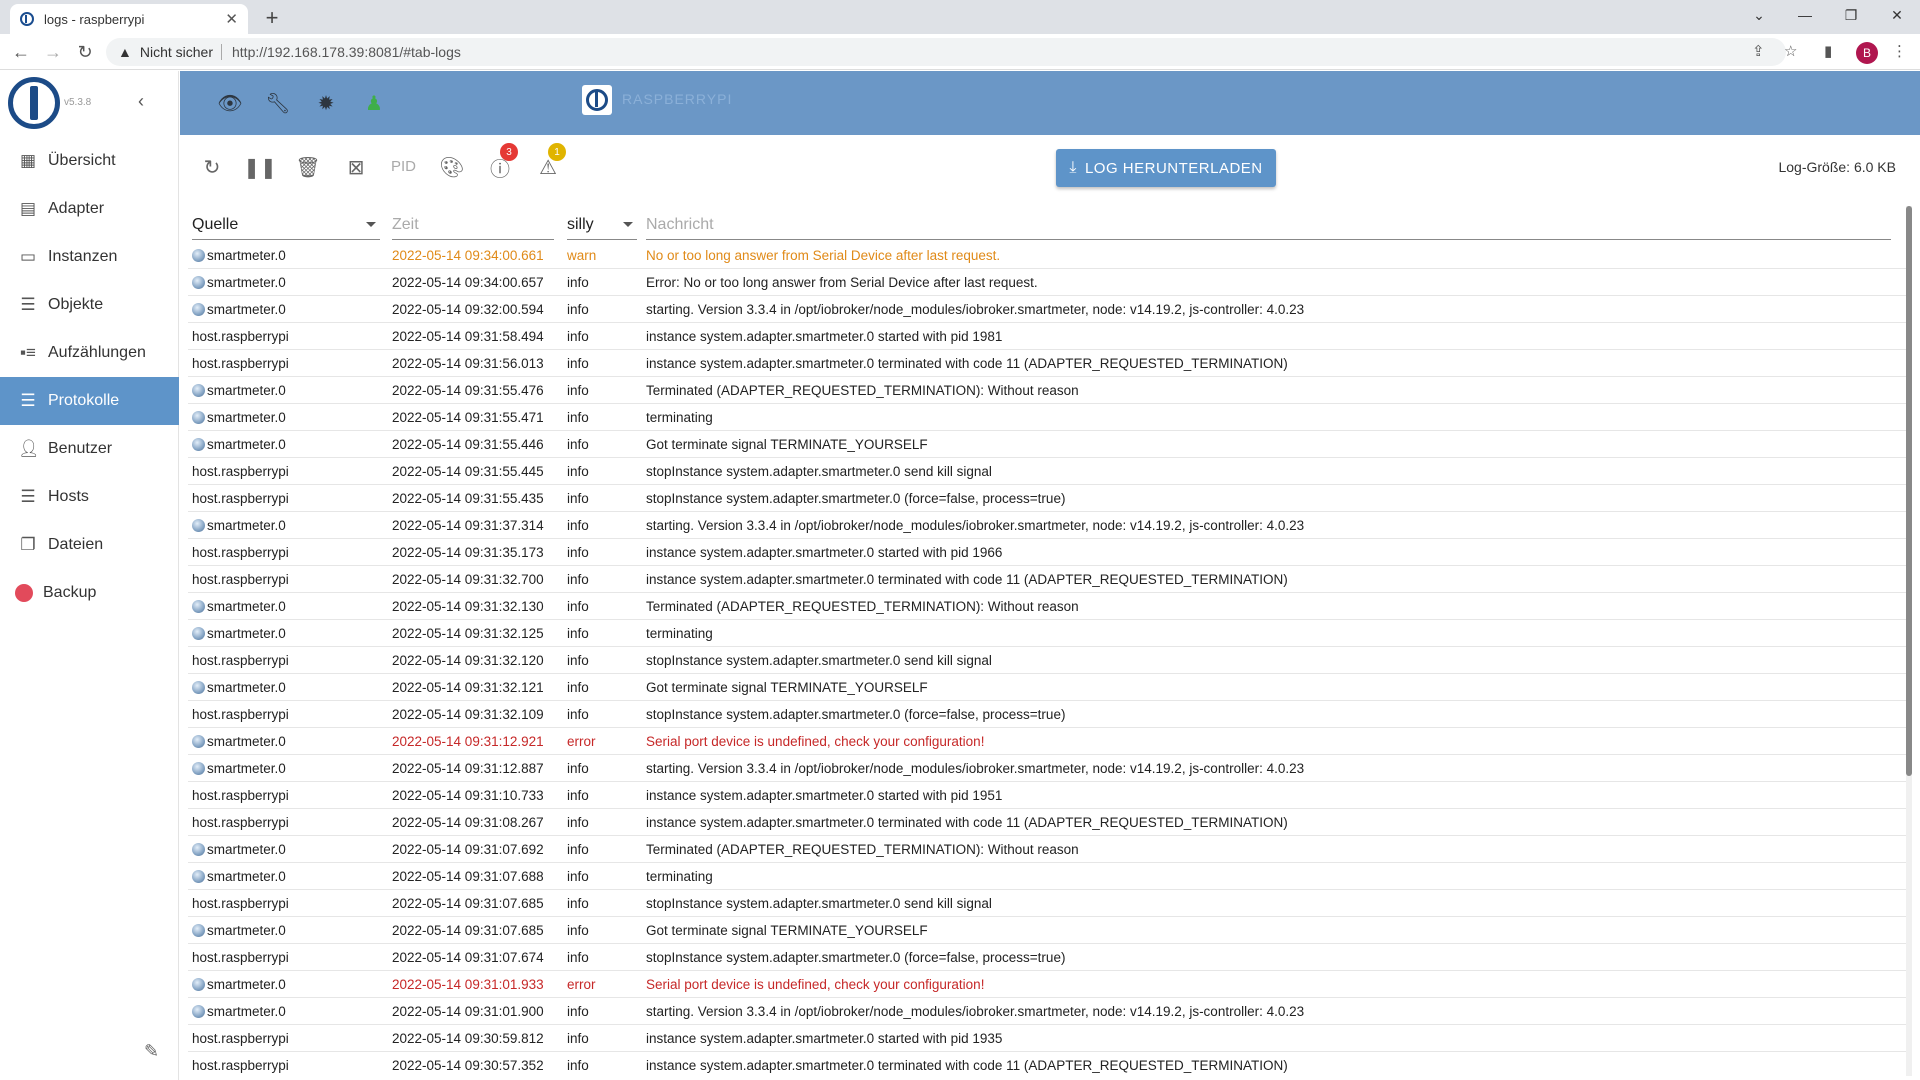  I want to click on sidebar-item-label: Objekte, so click(76, 304).